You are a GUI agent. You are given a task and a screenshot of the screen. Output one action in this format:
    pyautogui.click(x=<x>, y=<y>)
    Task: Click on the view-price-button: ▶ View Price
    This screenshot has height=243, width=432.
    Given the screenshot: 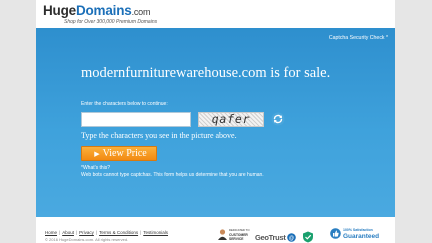 What is the action you would take?
    pyautogui.click(x=119, y=153)
    